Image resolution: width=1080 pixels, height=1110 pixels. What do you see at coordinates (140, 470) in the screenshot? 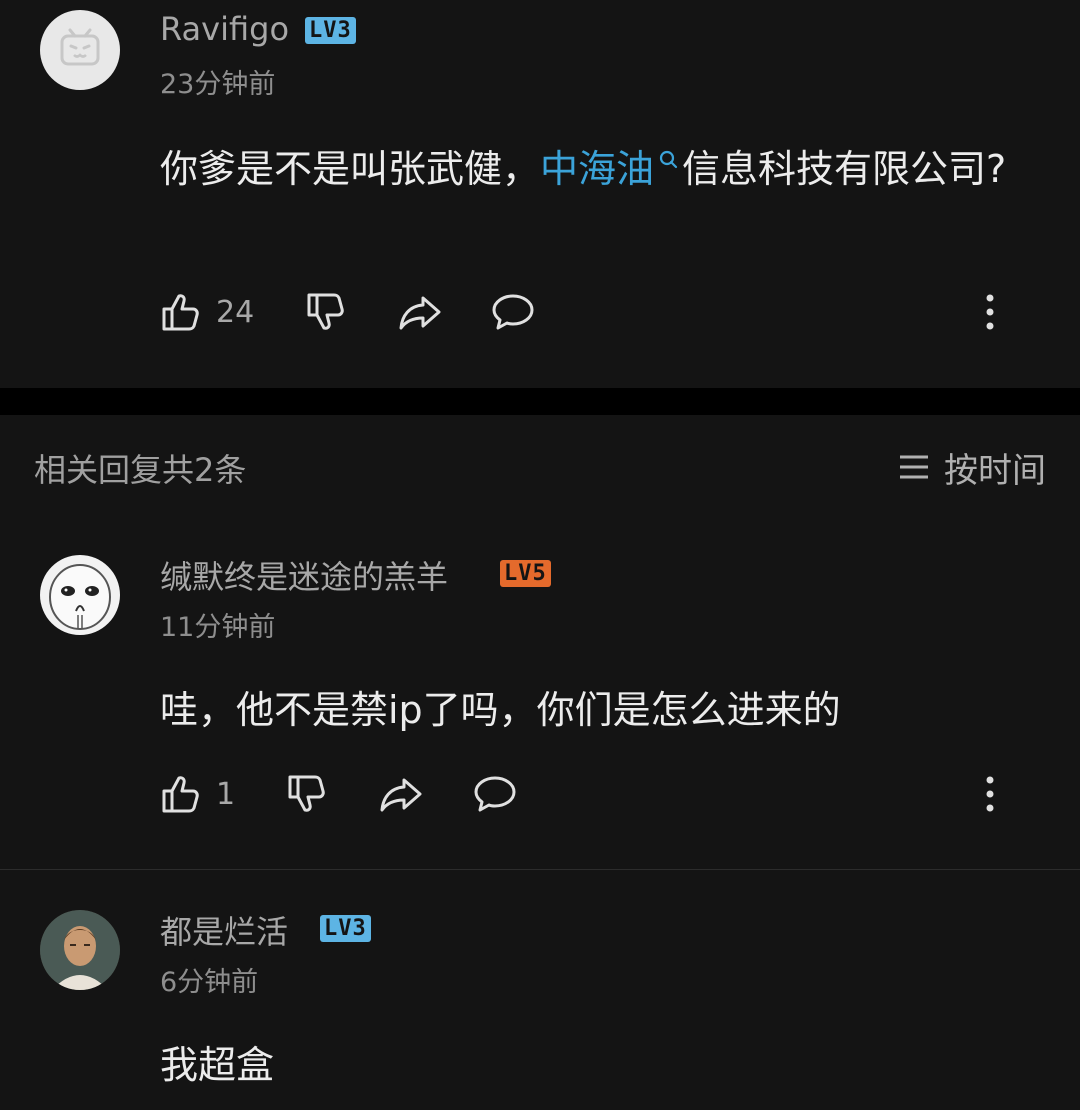
I see `replies-count-label: 相关回复共2条` at bounding box center [140, 470].